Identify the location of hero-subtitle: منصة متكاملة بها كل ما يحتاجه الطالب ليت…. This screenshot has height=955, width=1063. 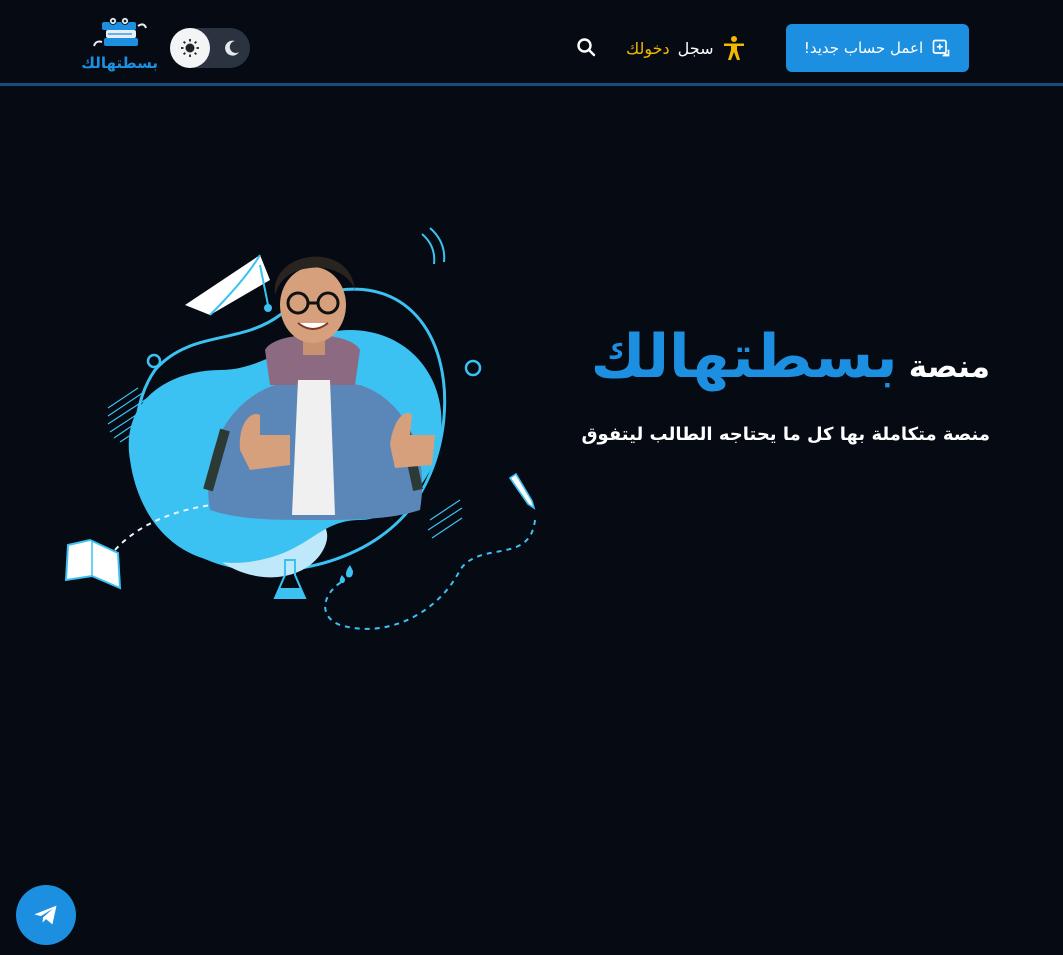
(785, 434).